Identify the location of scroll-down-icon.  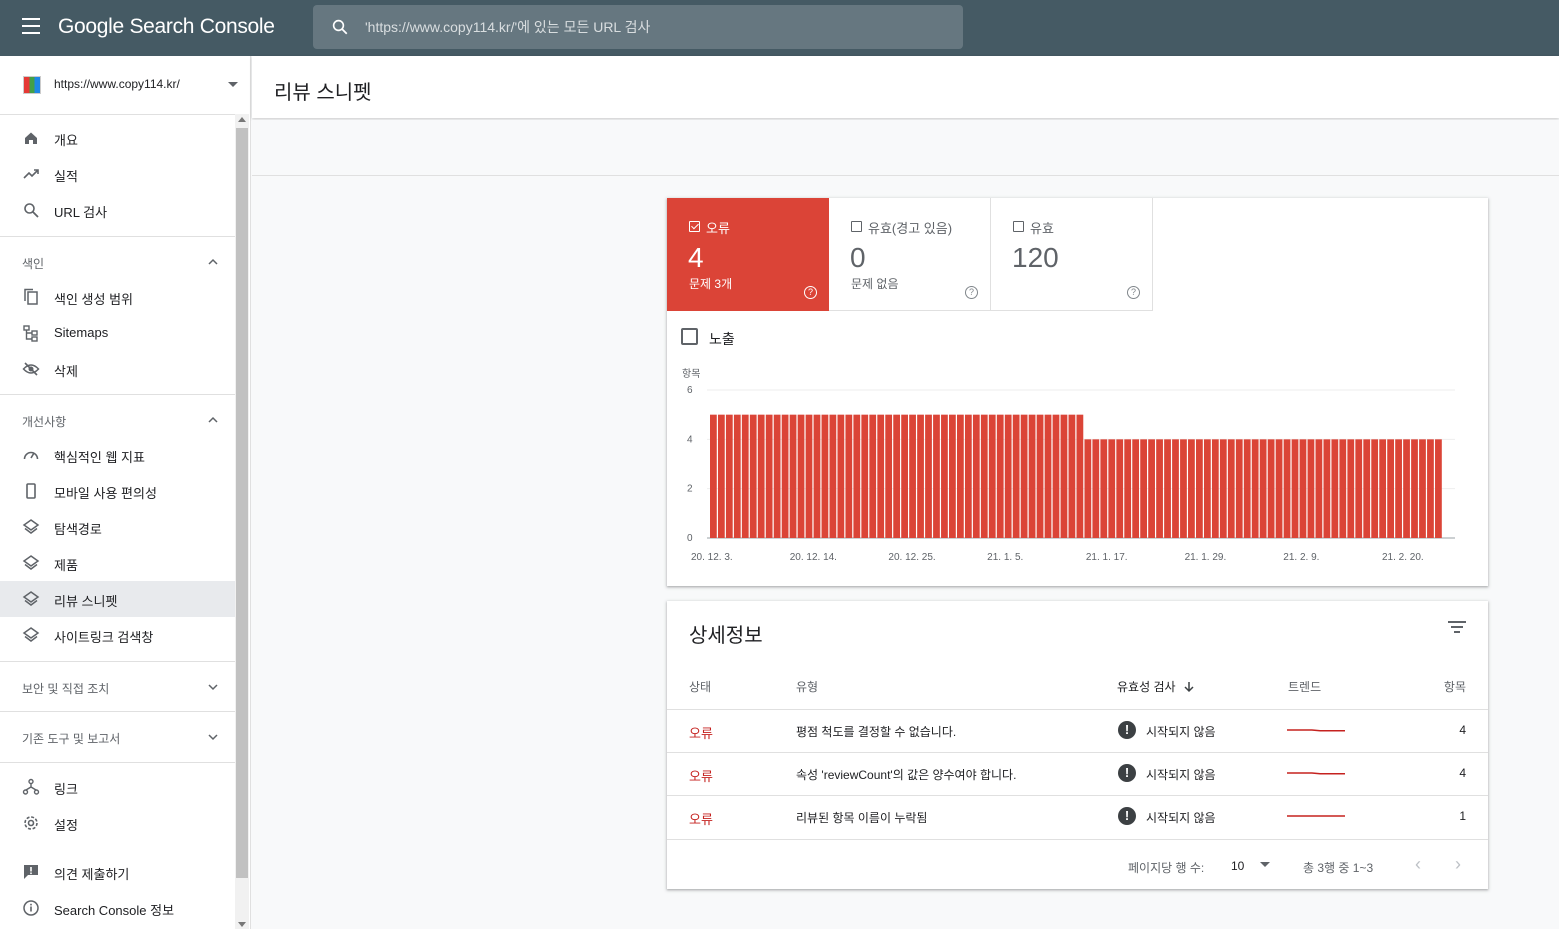
(242, 924).